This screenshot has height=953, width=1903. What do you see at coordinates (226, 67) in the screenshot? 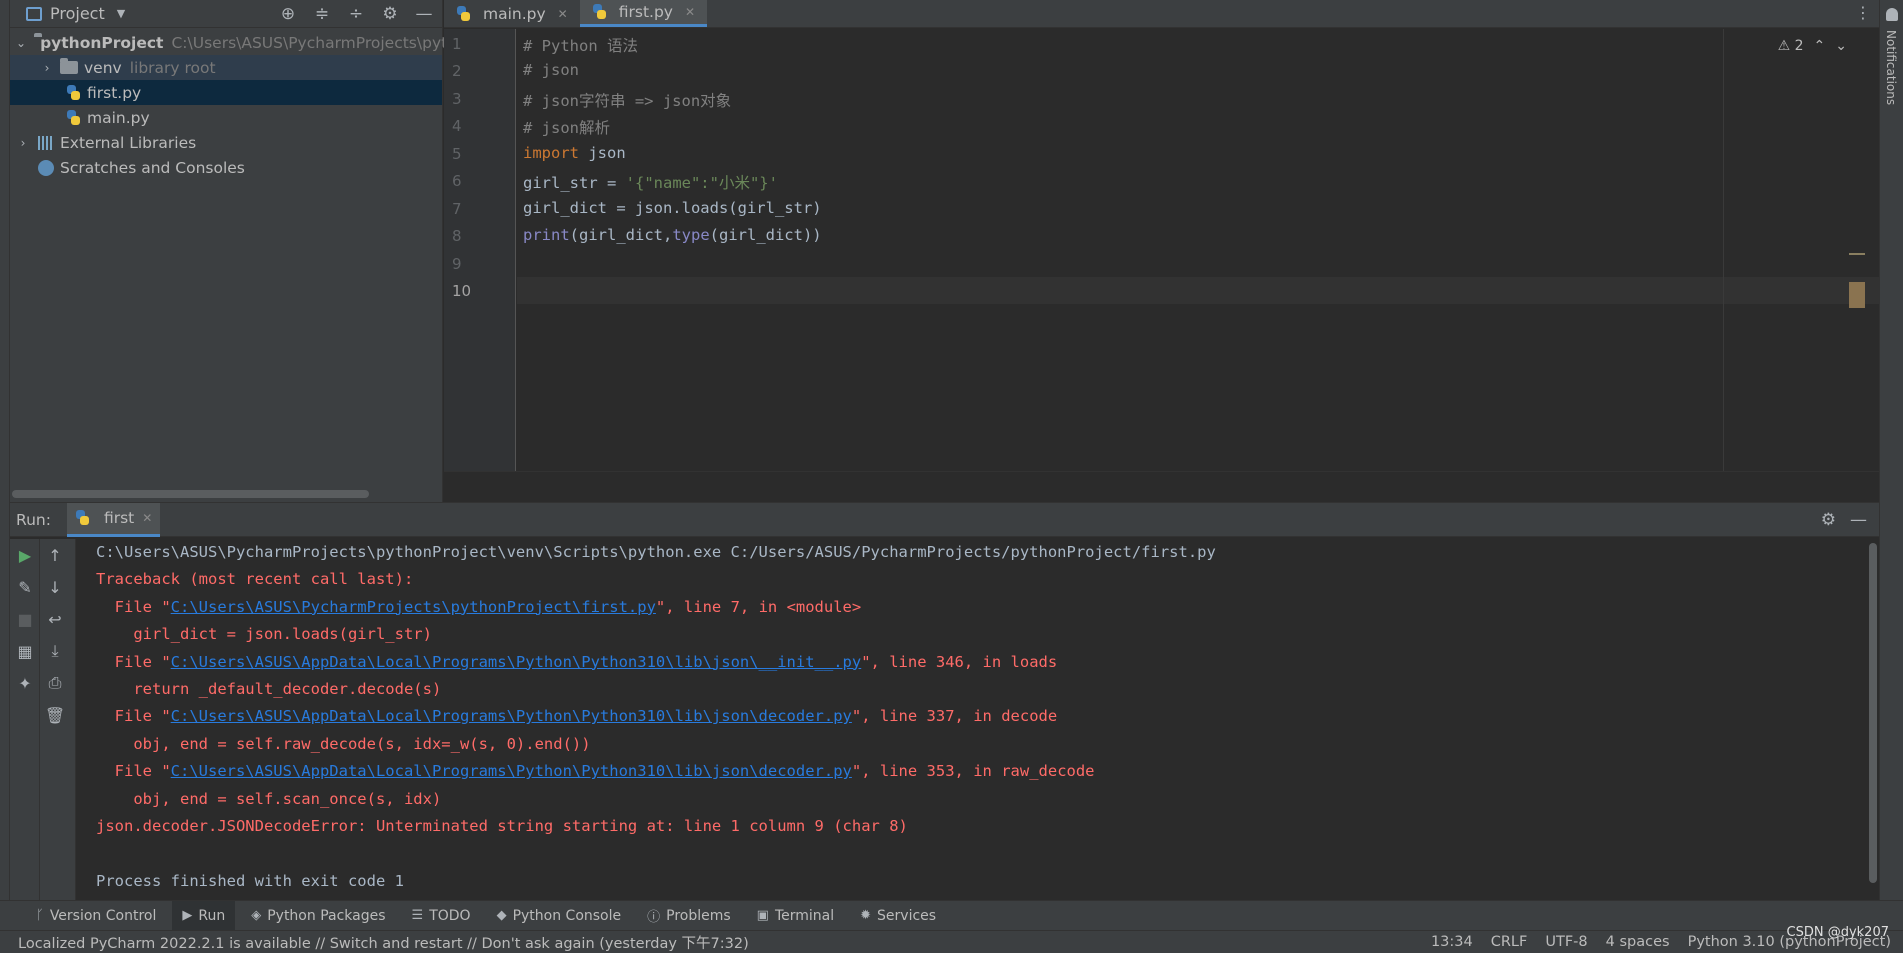
I see `tree-item-venv: › venv library root` at bounding box center [226, 67].